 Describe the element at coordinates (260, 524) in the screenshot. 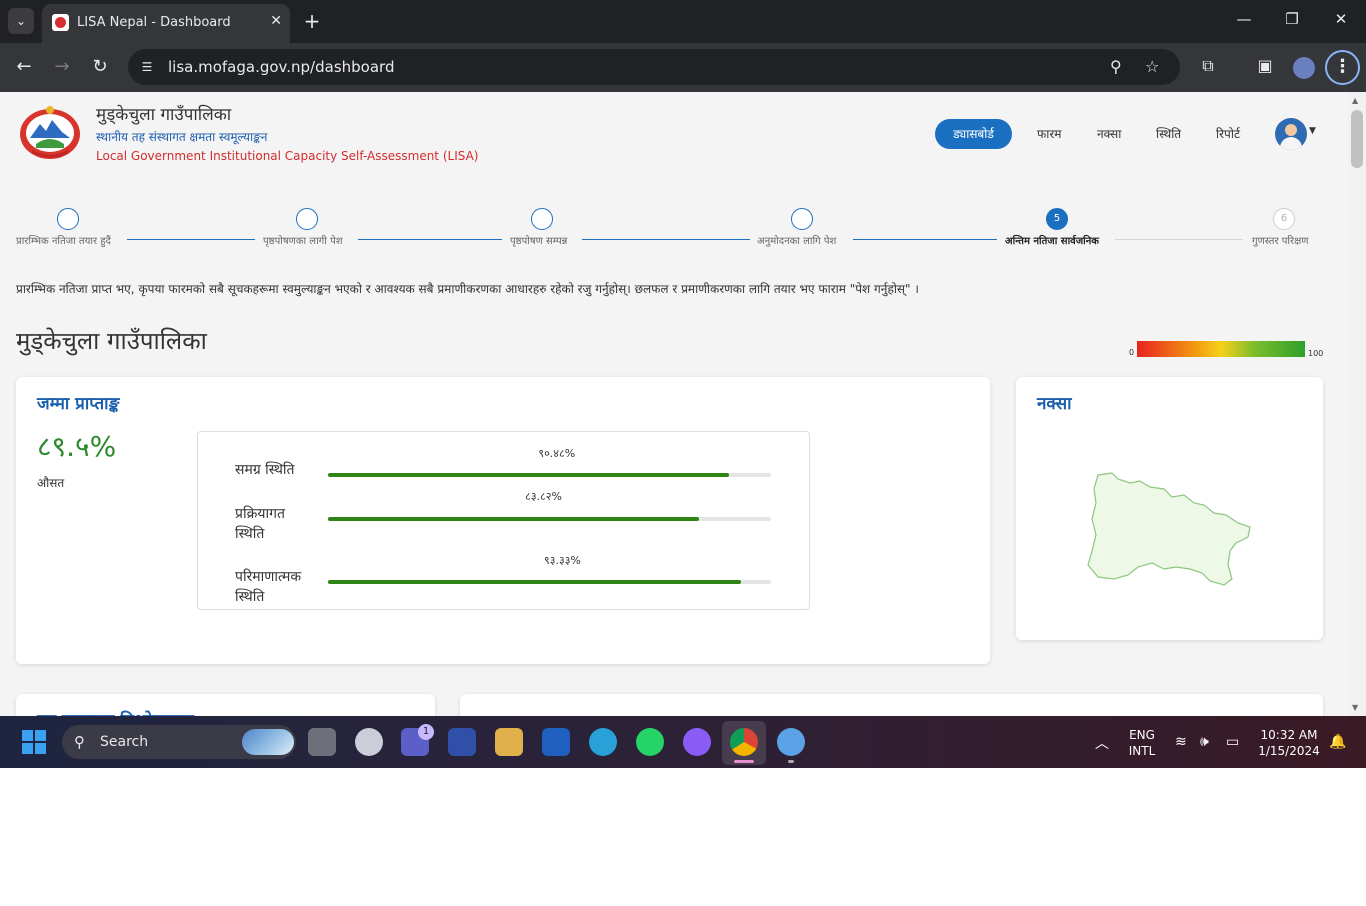

I see `process-status-label: प्रक्रियागत स्थिति` at that location.